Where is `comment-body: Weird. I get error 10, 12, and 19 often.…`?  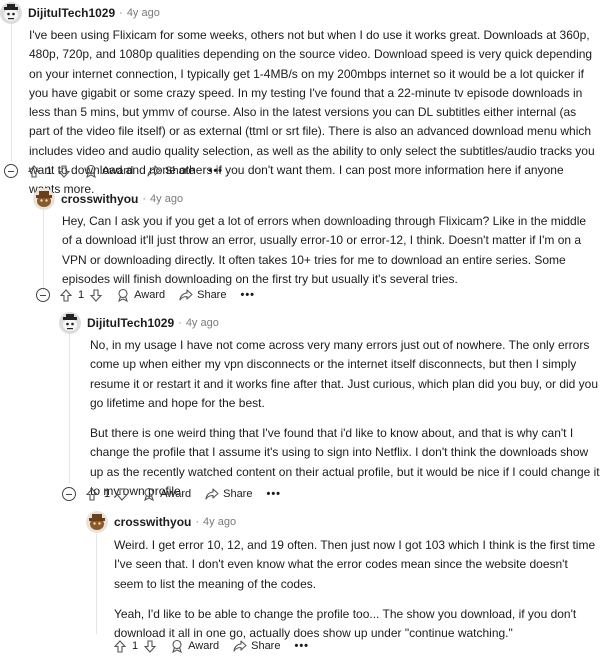 comment-body: Weird. I get error 10, 12, and 19 often.… is located at coordinates (356, 589).